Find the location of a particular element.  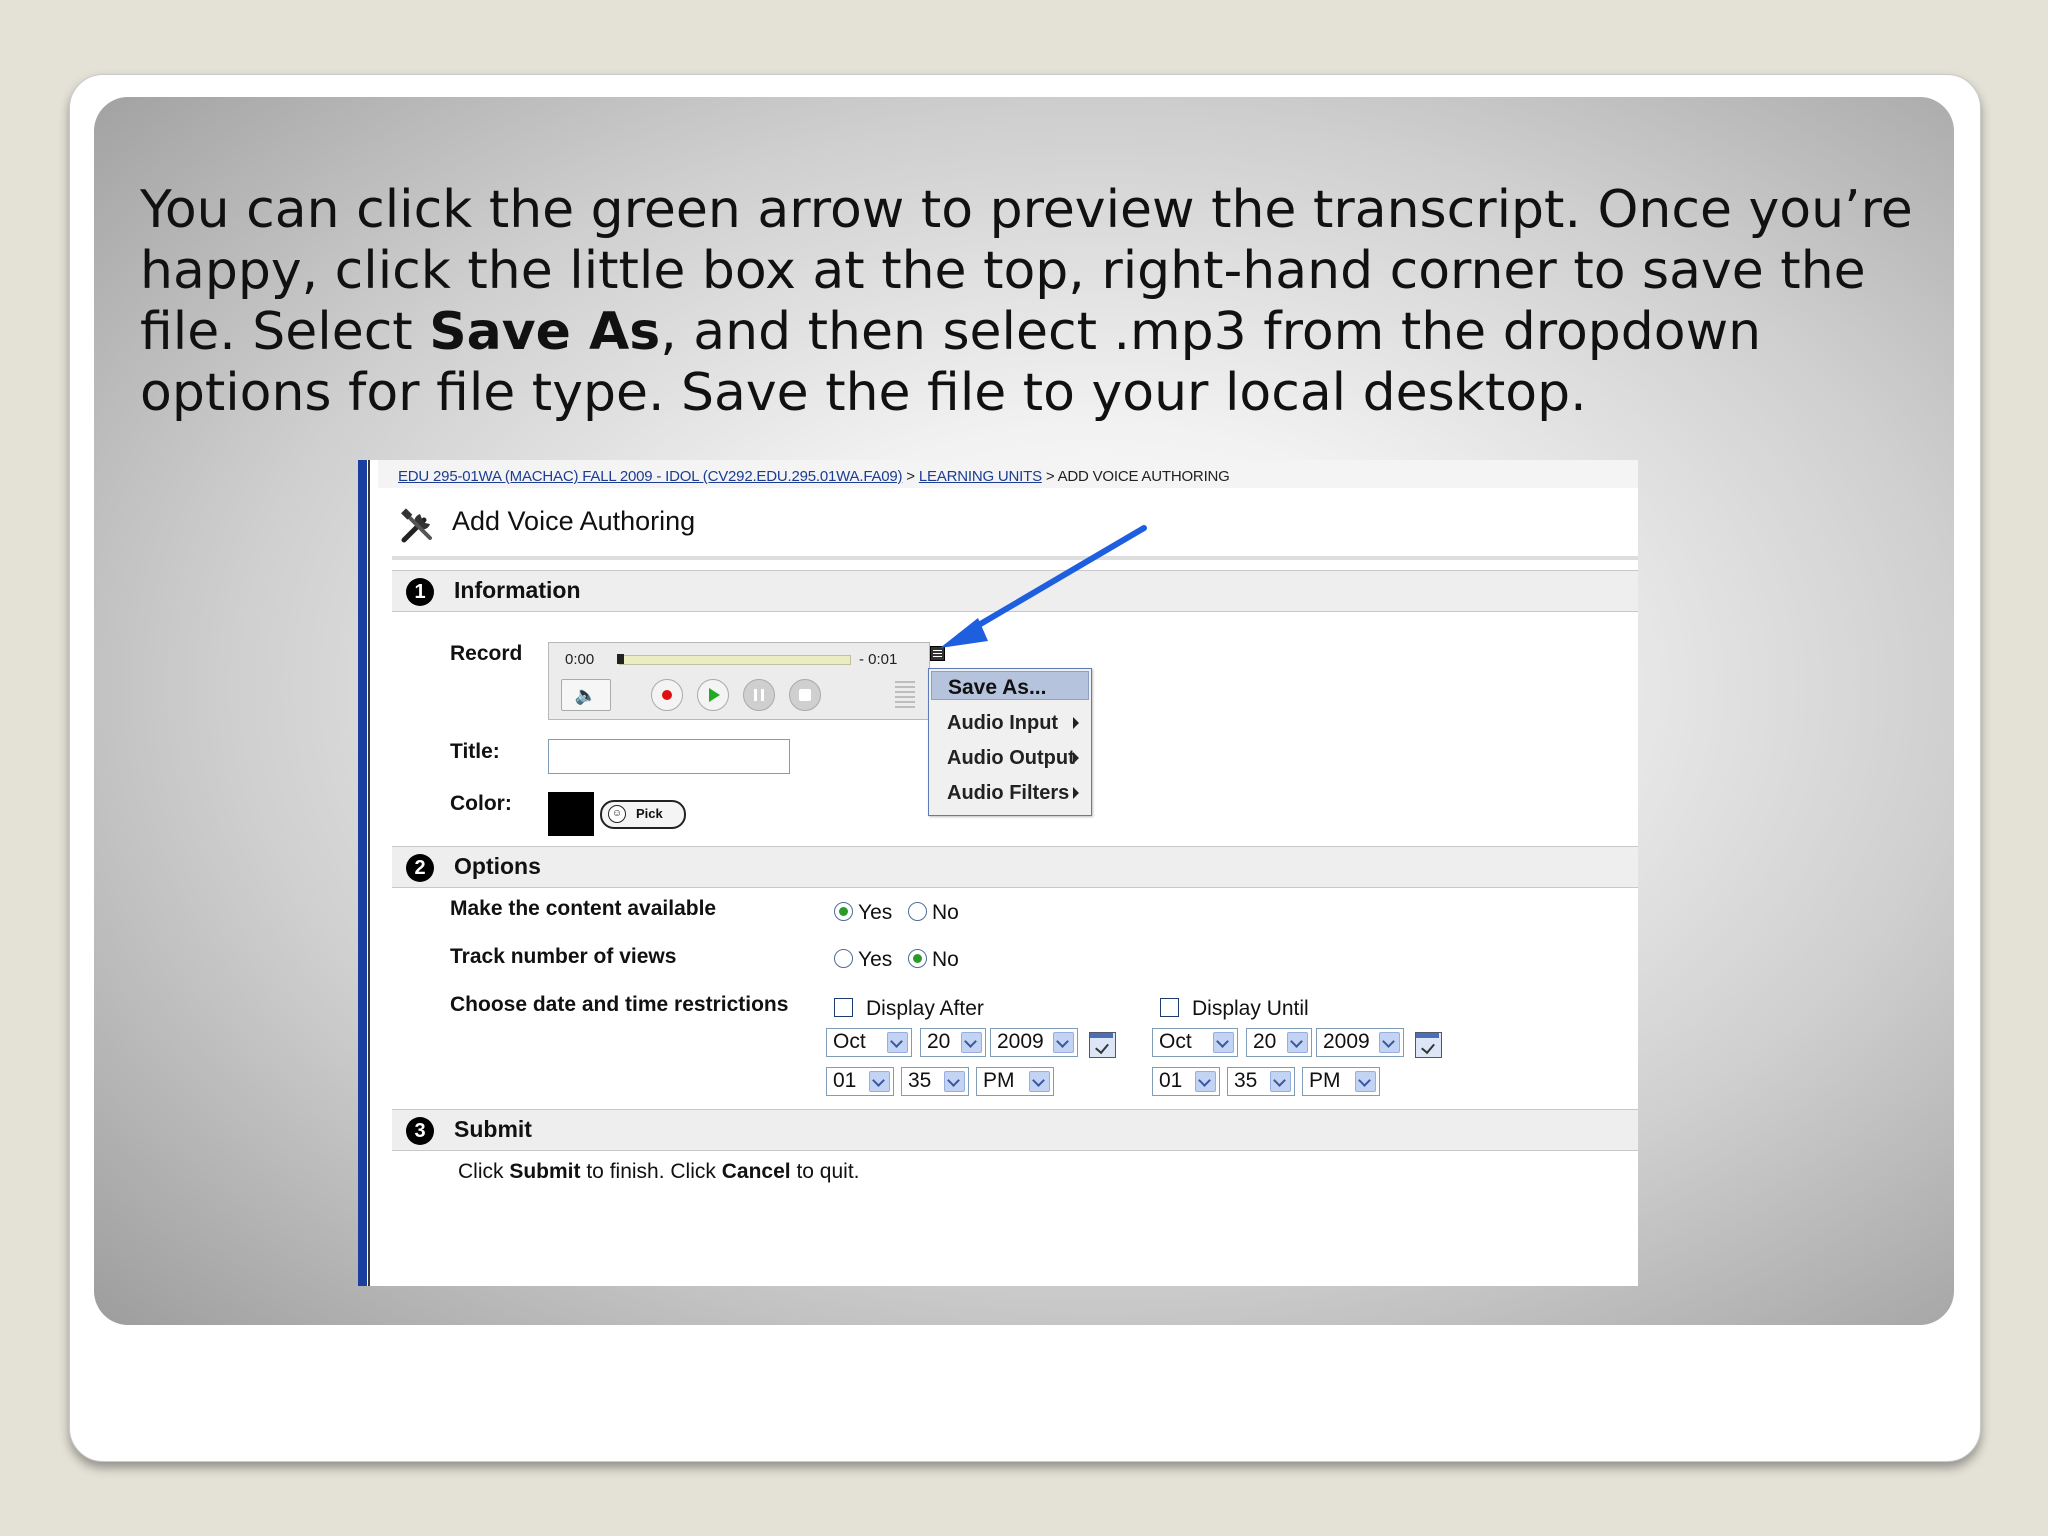

display-after-label: Display After is located at coordinates (925, 1008).